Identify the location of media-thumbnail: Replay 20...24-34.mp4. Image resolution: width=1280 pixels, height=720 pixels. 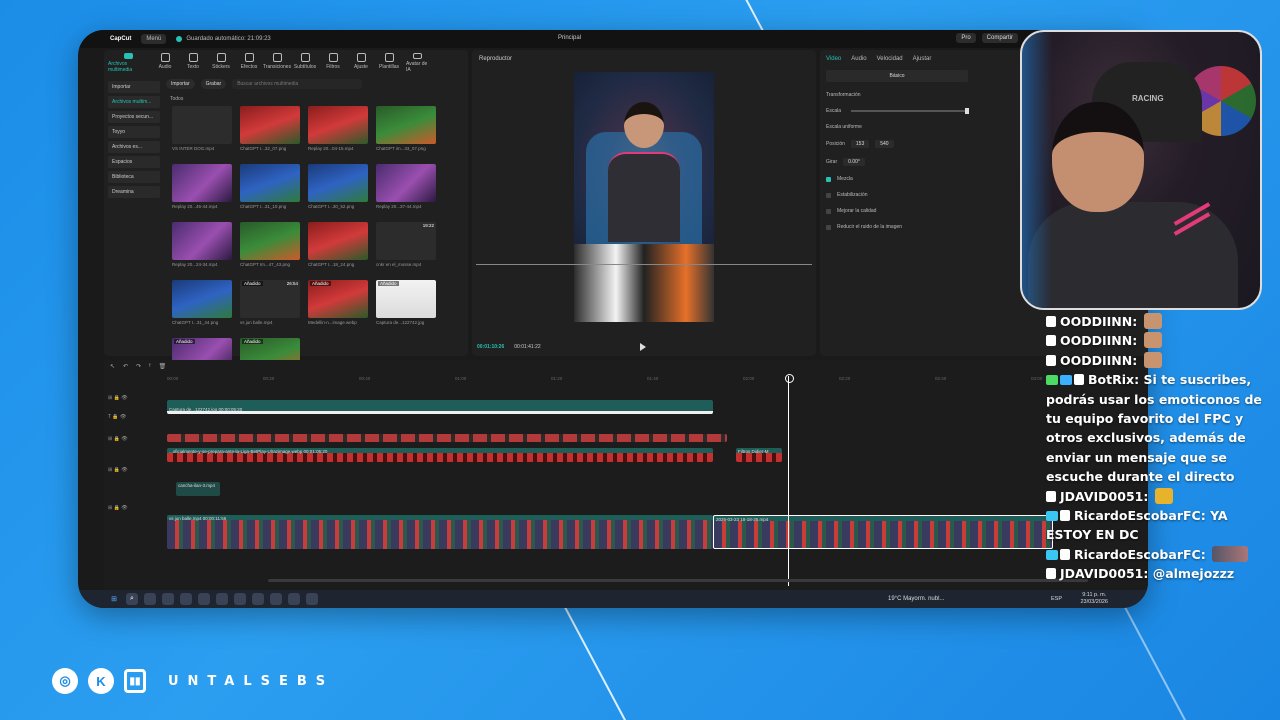
(202, 247).